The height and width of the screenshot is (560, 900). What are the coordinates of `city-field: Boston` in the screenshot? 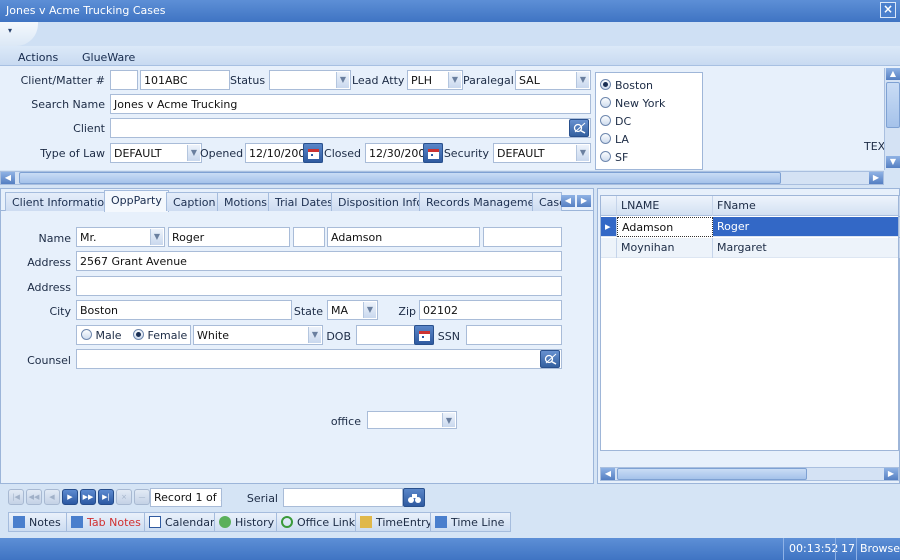 It's located at (184, 310).